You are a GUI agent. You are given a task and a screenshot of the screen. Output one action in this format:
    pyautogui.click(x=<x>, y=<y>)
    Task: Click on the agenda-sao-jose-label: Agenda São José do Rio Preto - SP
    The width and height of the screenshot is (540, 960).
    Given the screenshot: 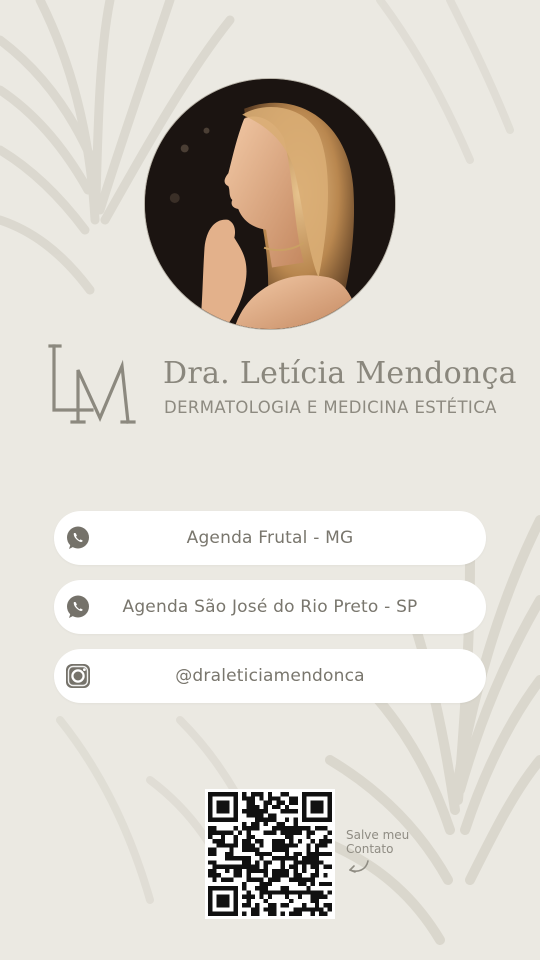 What is the action you would take?
    pyautogui.click(x=270, y=607)
    